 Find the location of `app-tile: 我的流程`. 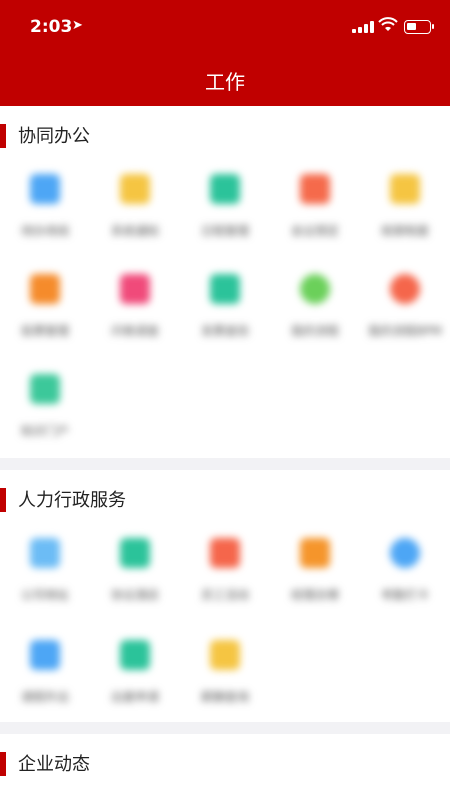

app-tile: 我的流程 is located at coordinates (315, 309).